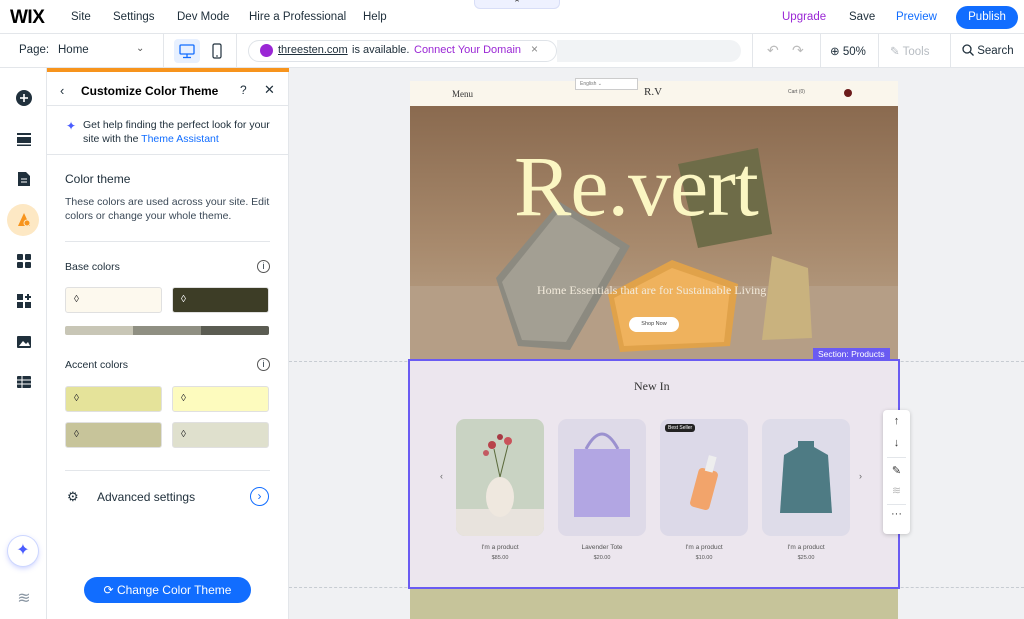  What do you see at coordinates (168, 70) in the screenshot?
I see `panel-accent-bar` at bounding box center [168, 70].